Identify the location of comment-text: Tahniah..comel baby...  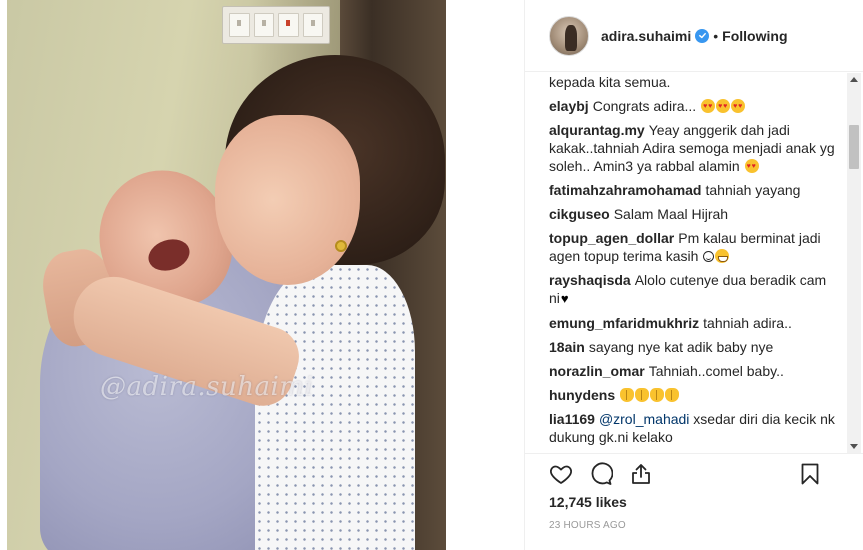
(716, 371).